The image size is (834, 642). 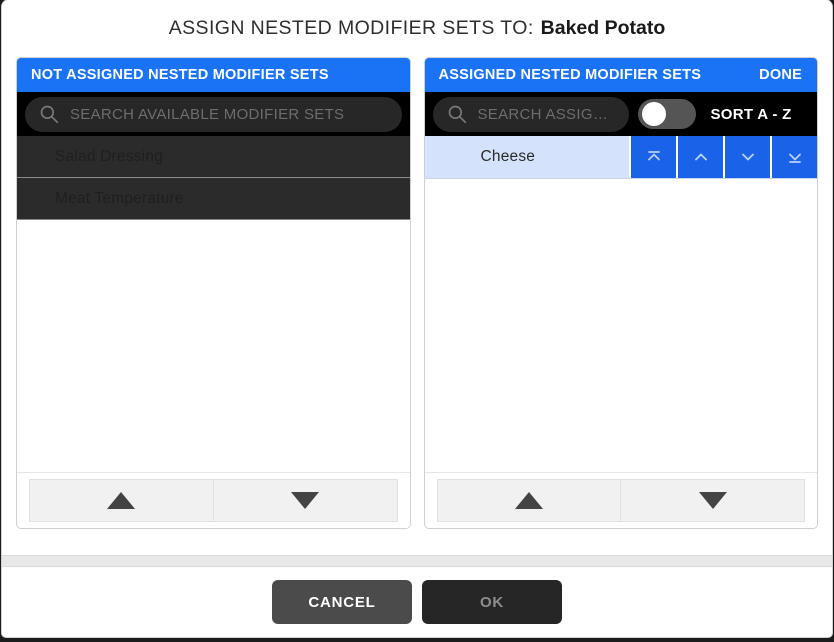 What do you see at coordinates (653, 114) in the screenshot?
I see `toggle-knob` at bounding box center [653, 114].